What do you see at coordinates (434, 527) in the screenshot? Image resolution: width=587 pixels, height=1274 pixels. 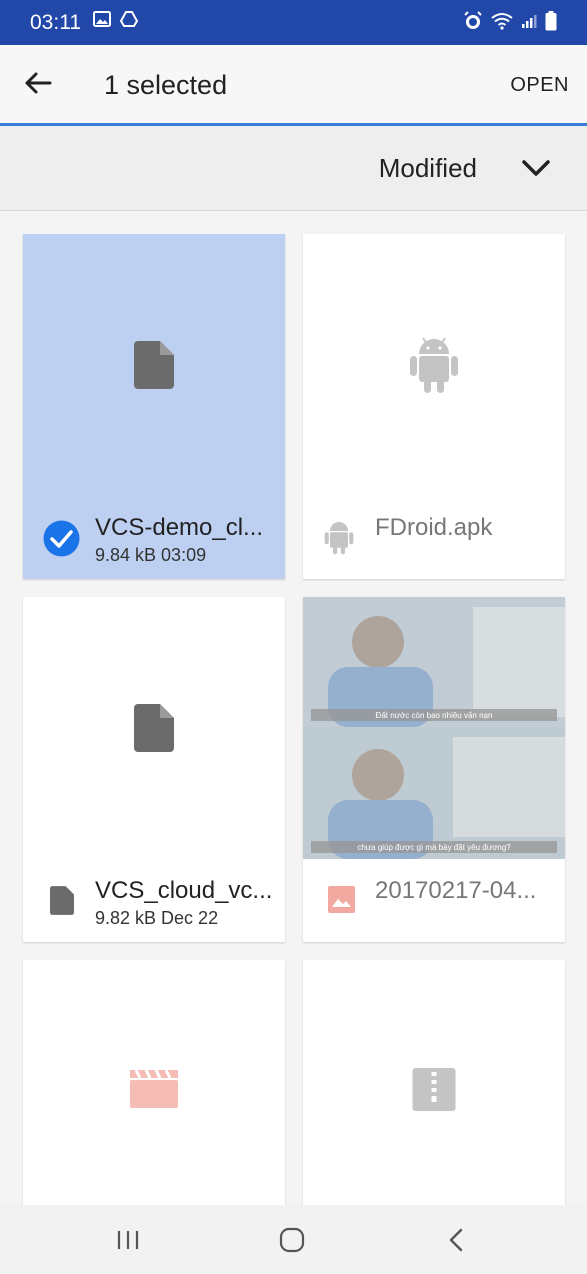 I see `file-name: FDroid.apk` at bounding box center [434, 527].